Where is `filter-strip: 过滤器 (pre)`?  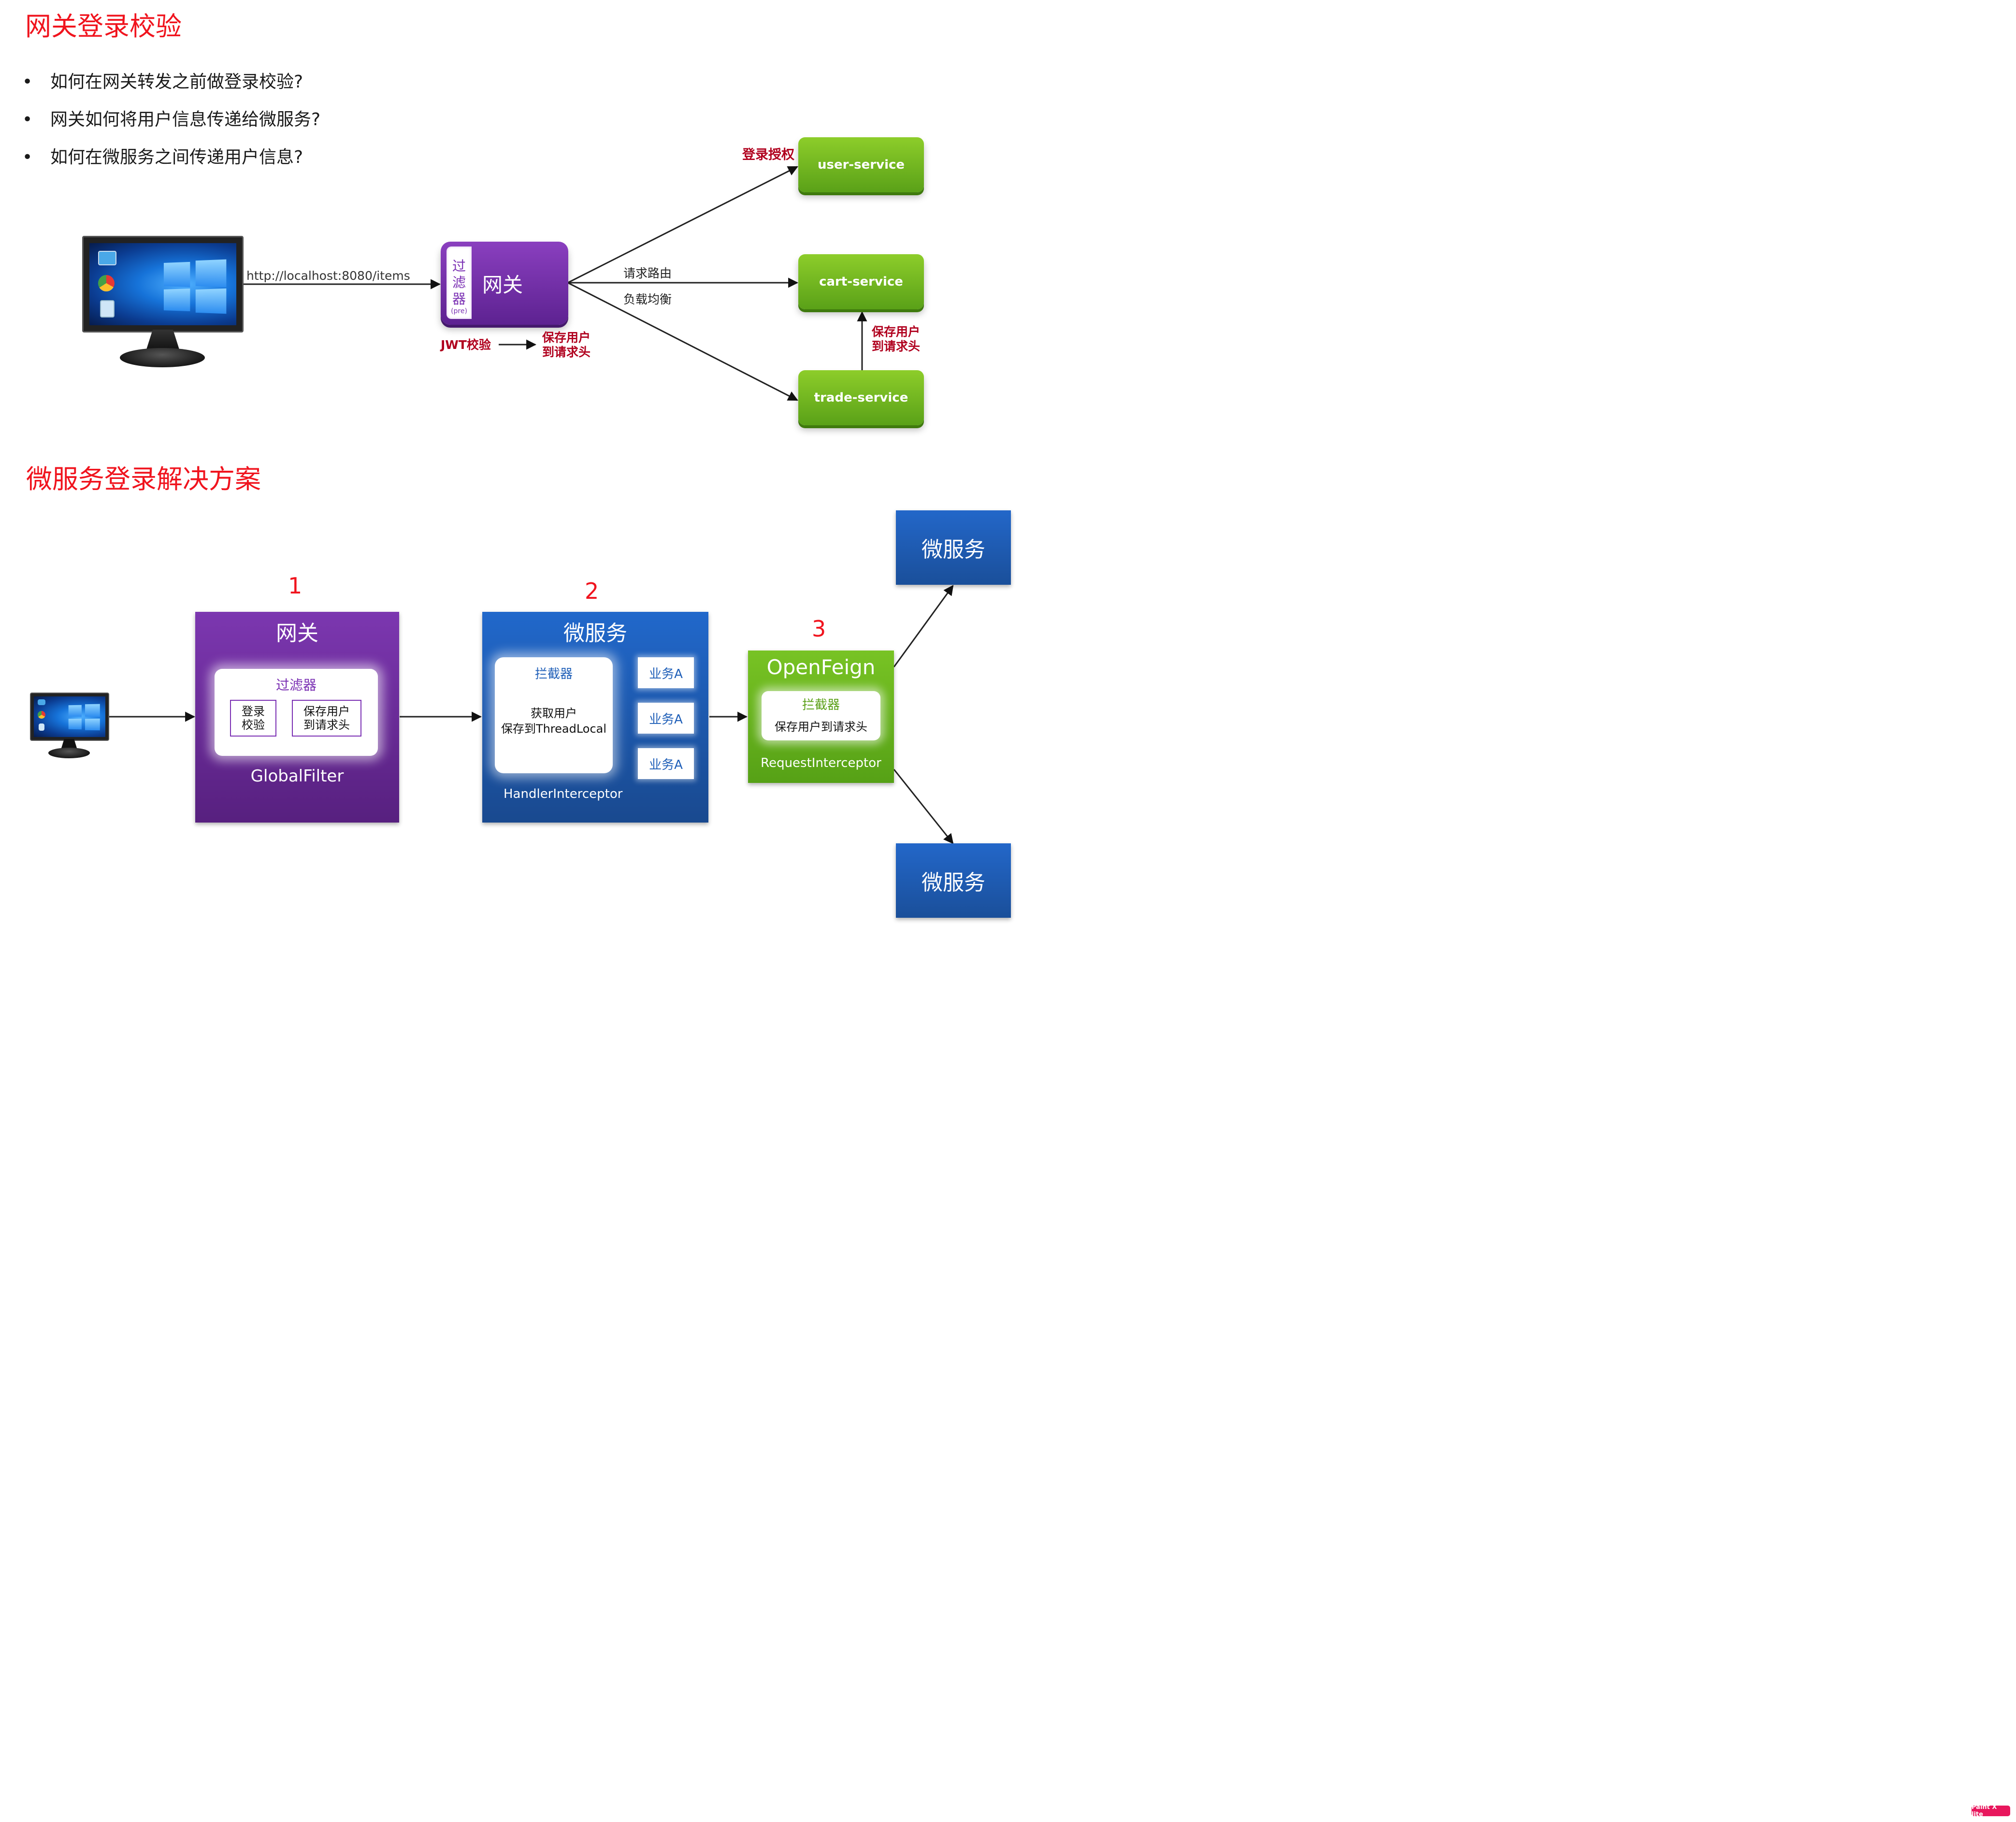 filter-strip: 过滤器 (pre) is located at coordinates (459, 283).